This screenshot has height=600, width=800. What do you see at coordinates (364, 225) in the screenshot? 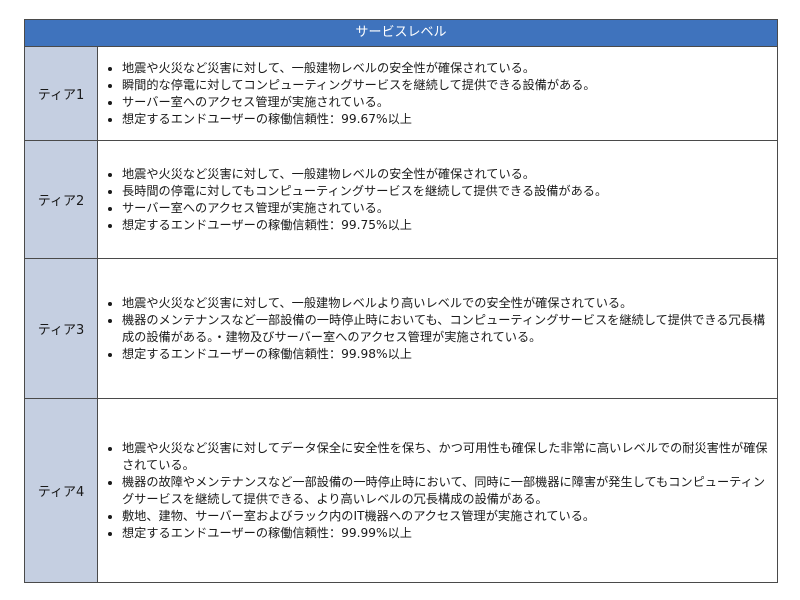
I see `list-item: 想定するエンドユーザーの稼働信頼性：99.75%以上` at bounding box center [364, 225].